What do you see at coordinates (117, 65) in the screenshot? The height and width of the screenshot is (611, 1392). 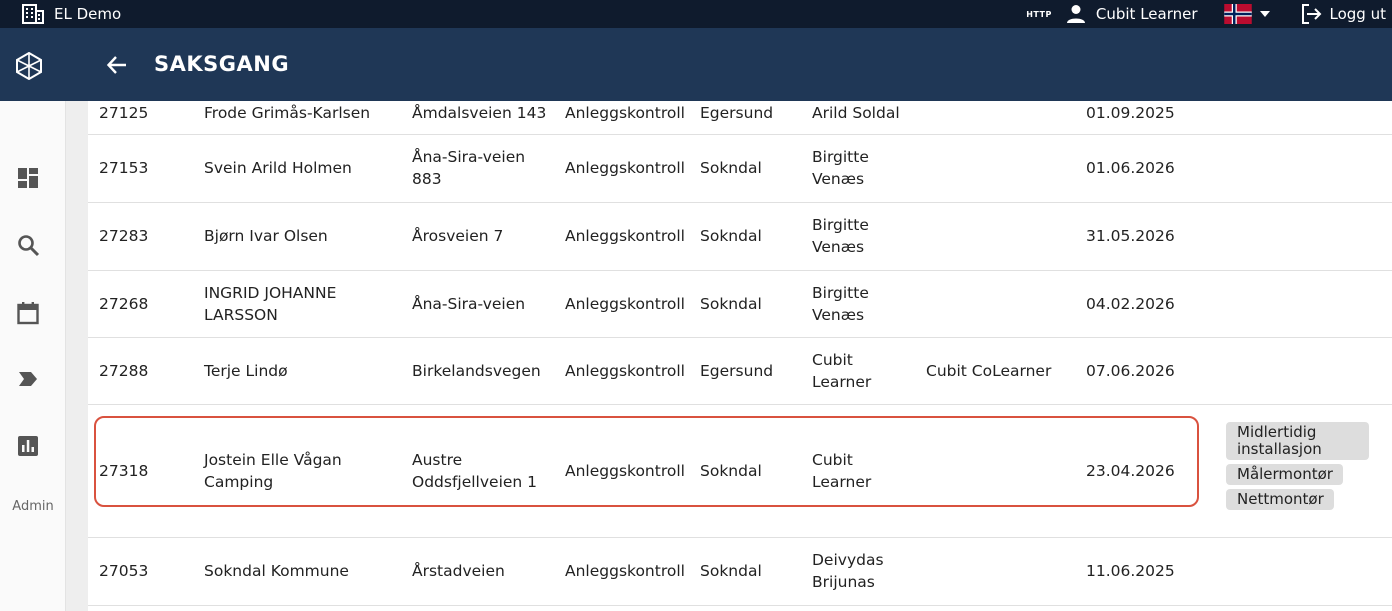 I see `back-arrow-icon` at bounding box center [117, 65].